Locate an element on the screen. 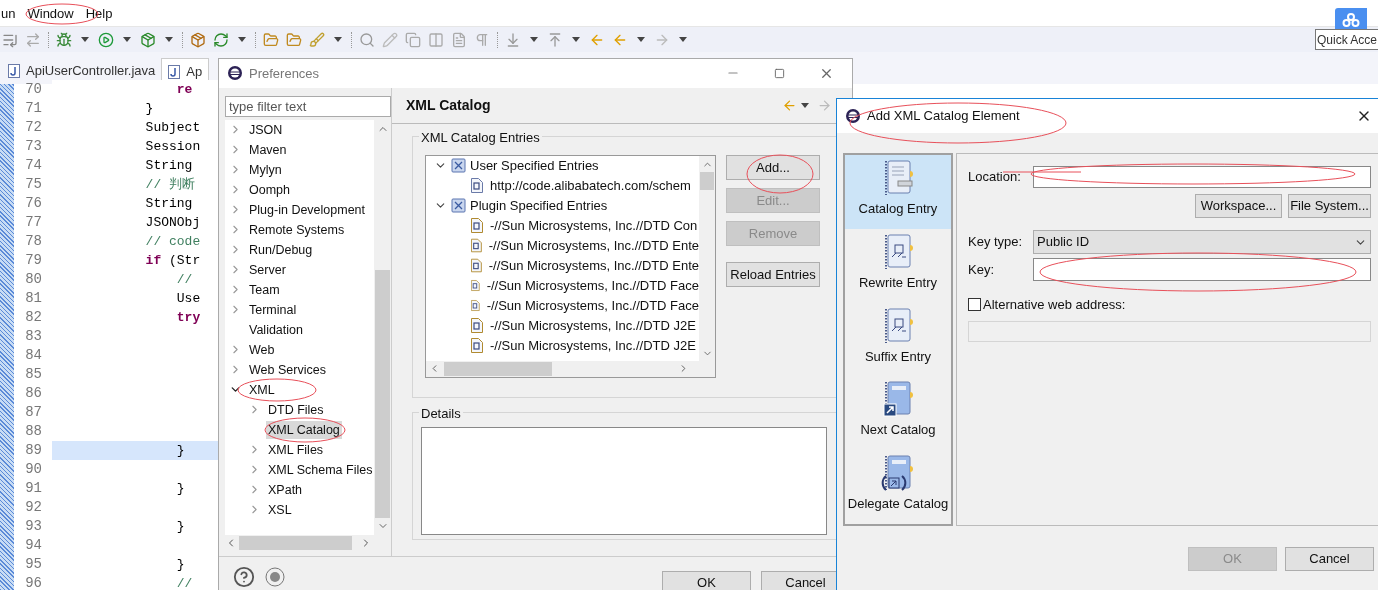  box-icon is located at coordinates (198, 39).